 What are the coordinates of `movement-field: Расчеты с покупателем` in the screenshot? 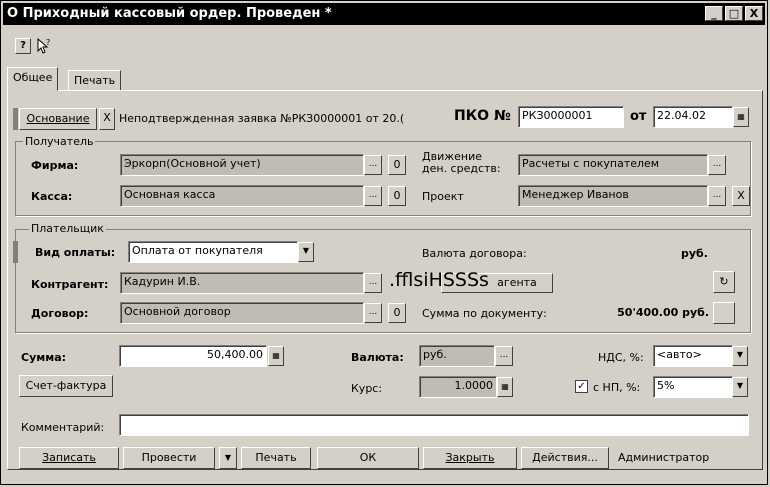 It's located at (613, 165).